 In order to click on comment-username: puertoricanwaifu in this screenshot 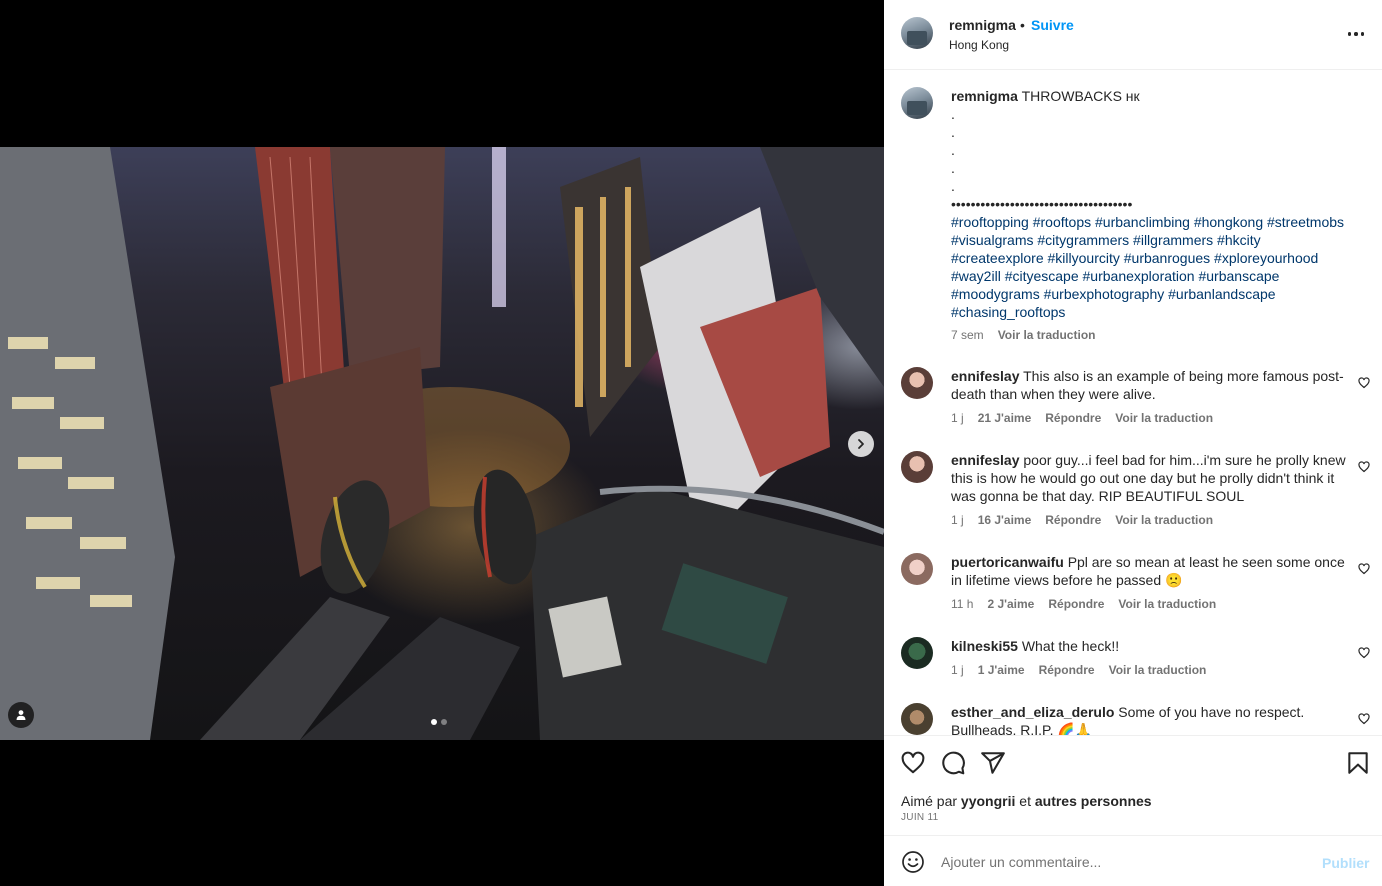, I will do `click(1007, 562)`.